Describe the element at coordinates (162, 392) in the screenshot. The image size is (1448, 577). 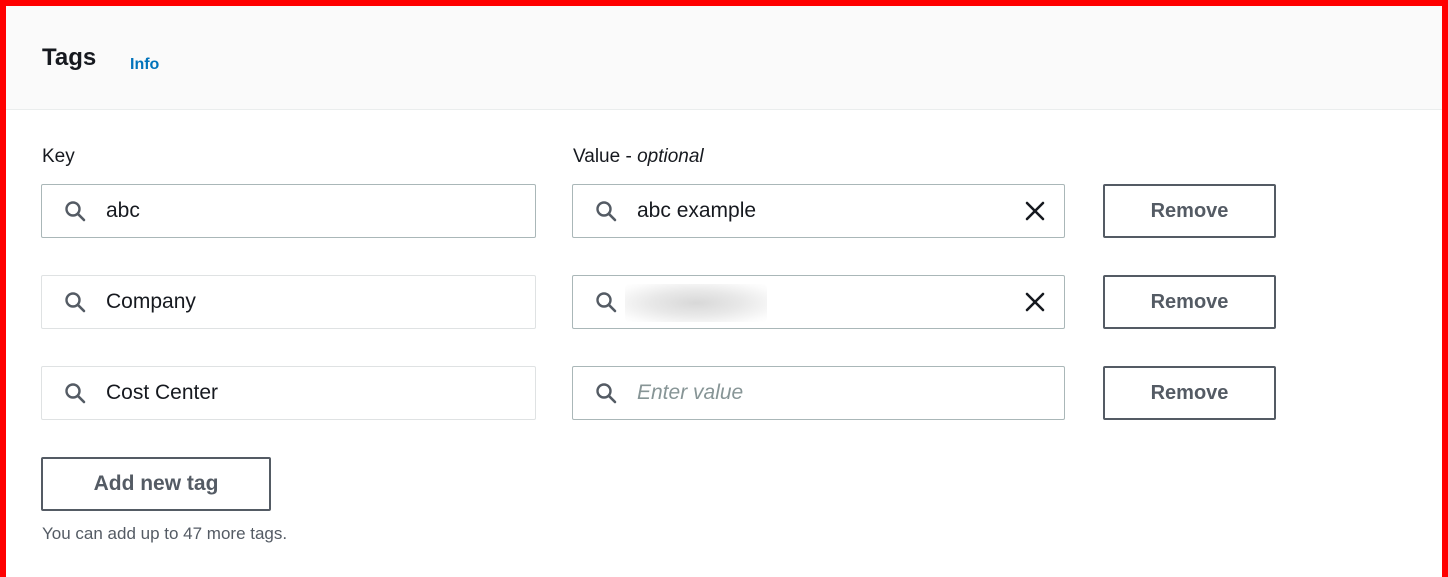
I see `tag-key-value: Cost Center` at that location.